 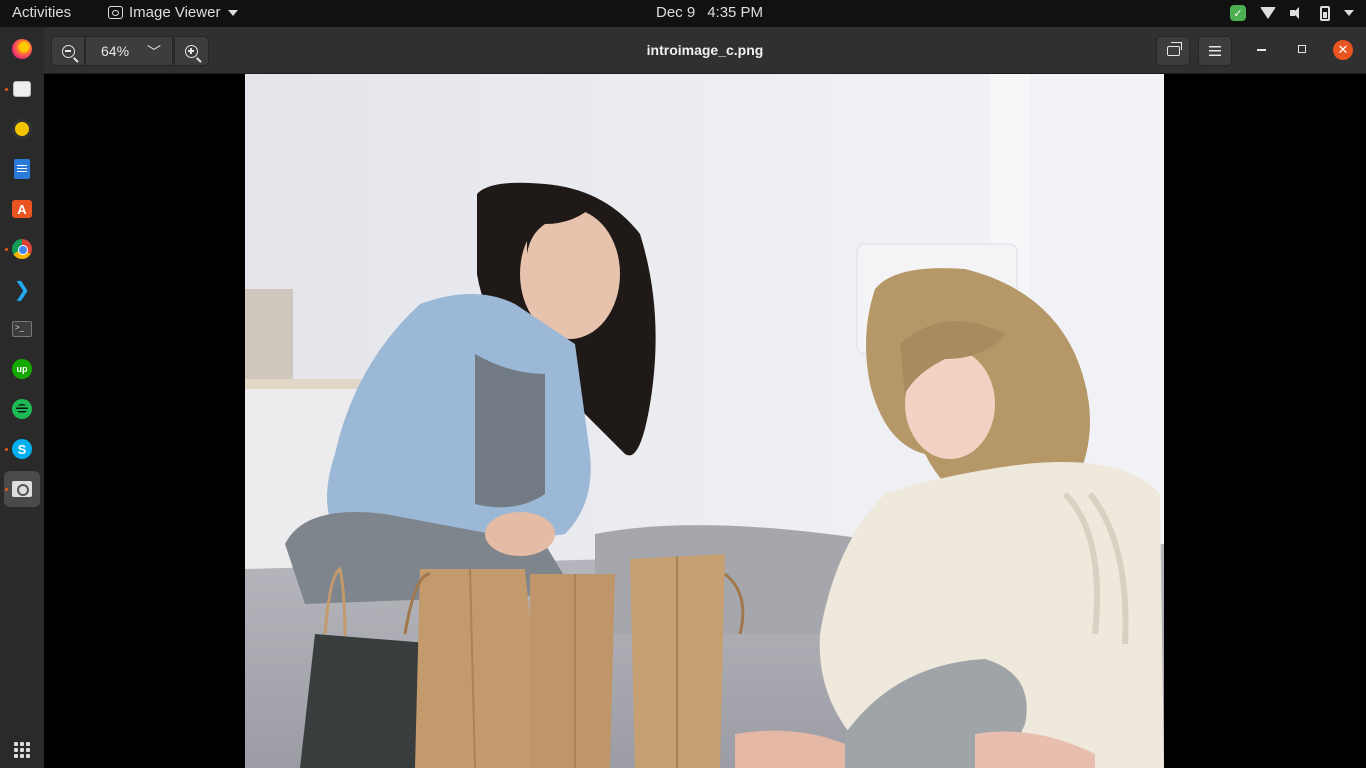 I want to click on document-icon, so click(x=22, y=169).